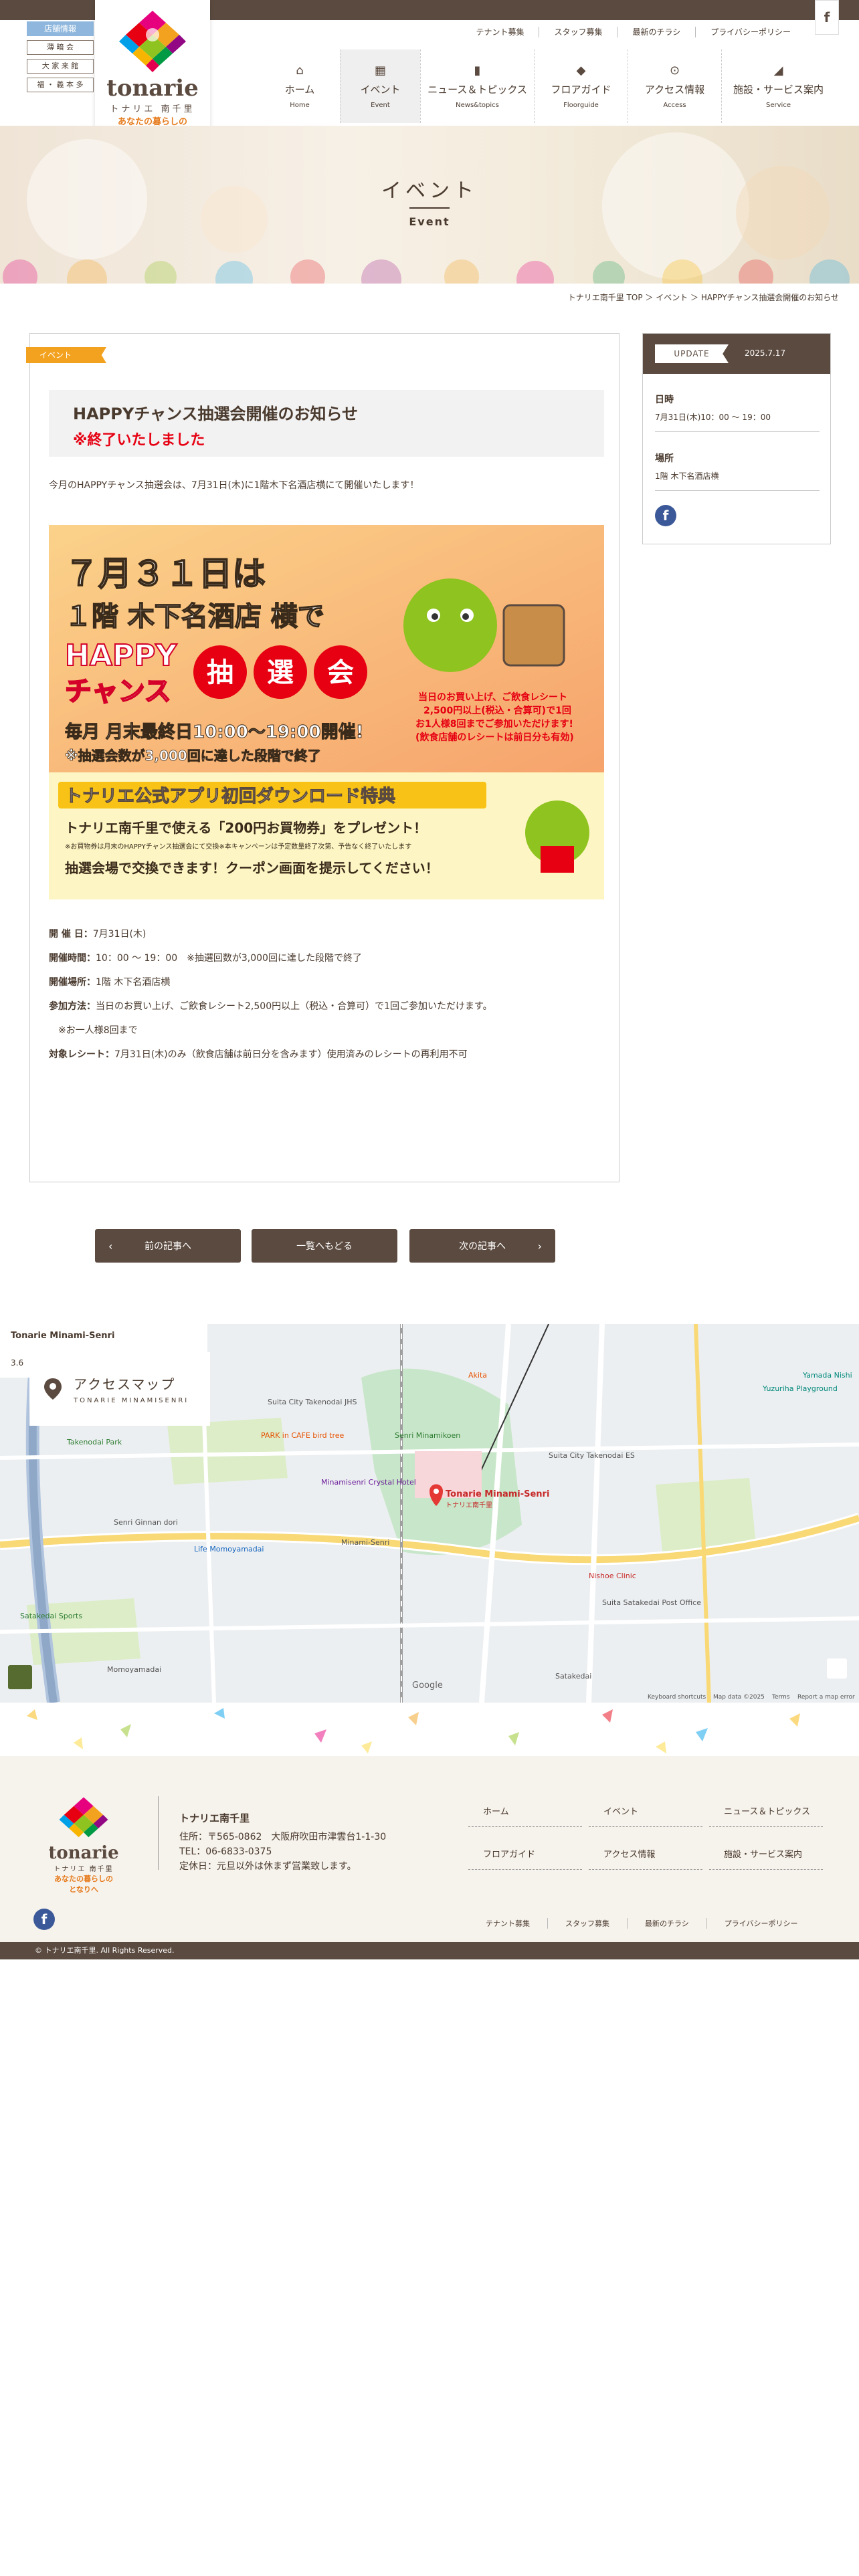  I want to click on map-place: Senri Minamikoen, so click(427, 1435).